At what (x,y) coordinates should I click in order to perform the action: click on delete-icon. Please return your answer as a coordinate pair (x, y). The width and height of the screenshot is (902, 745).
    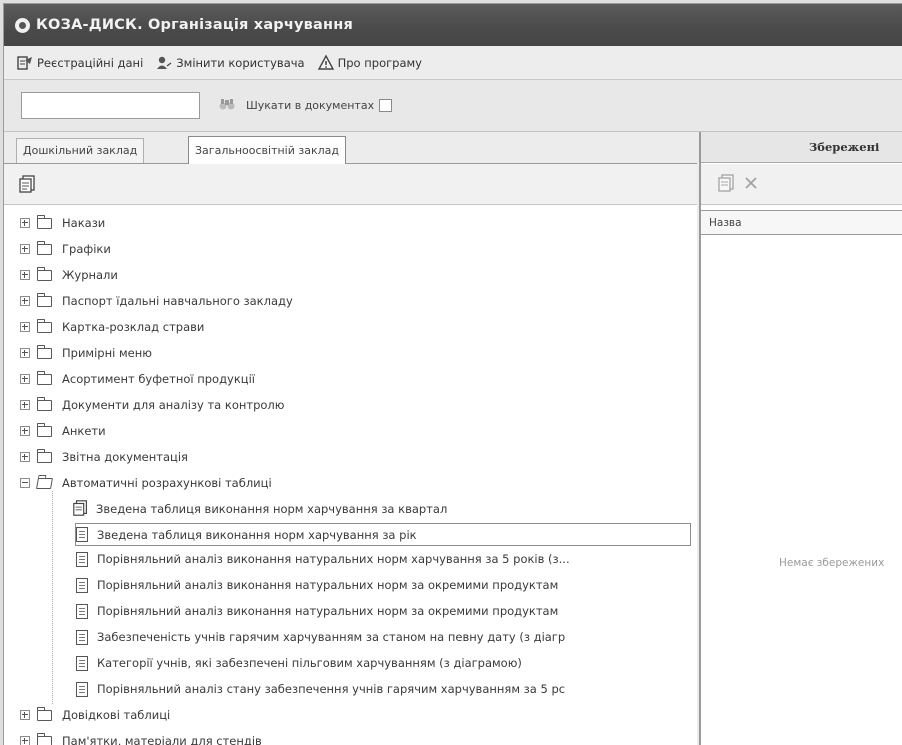
    Looking at the image, I should click on (751, 184).